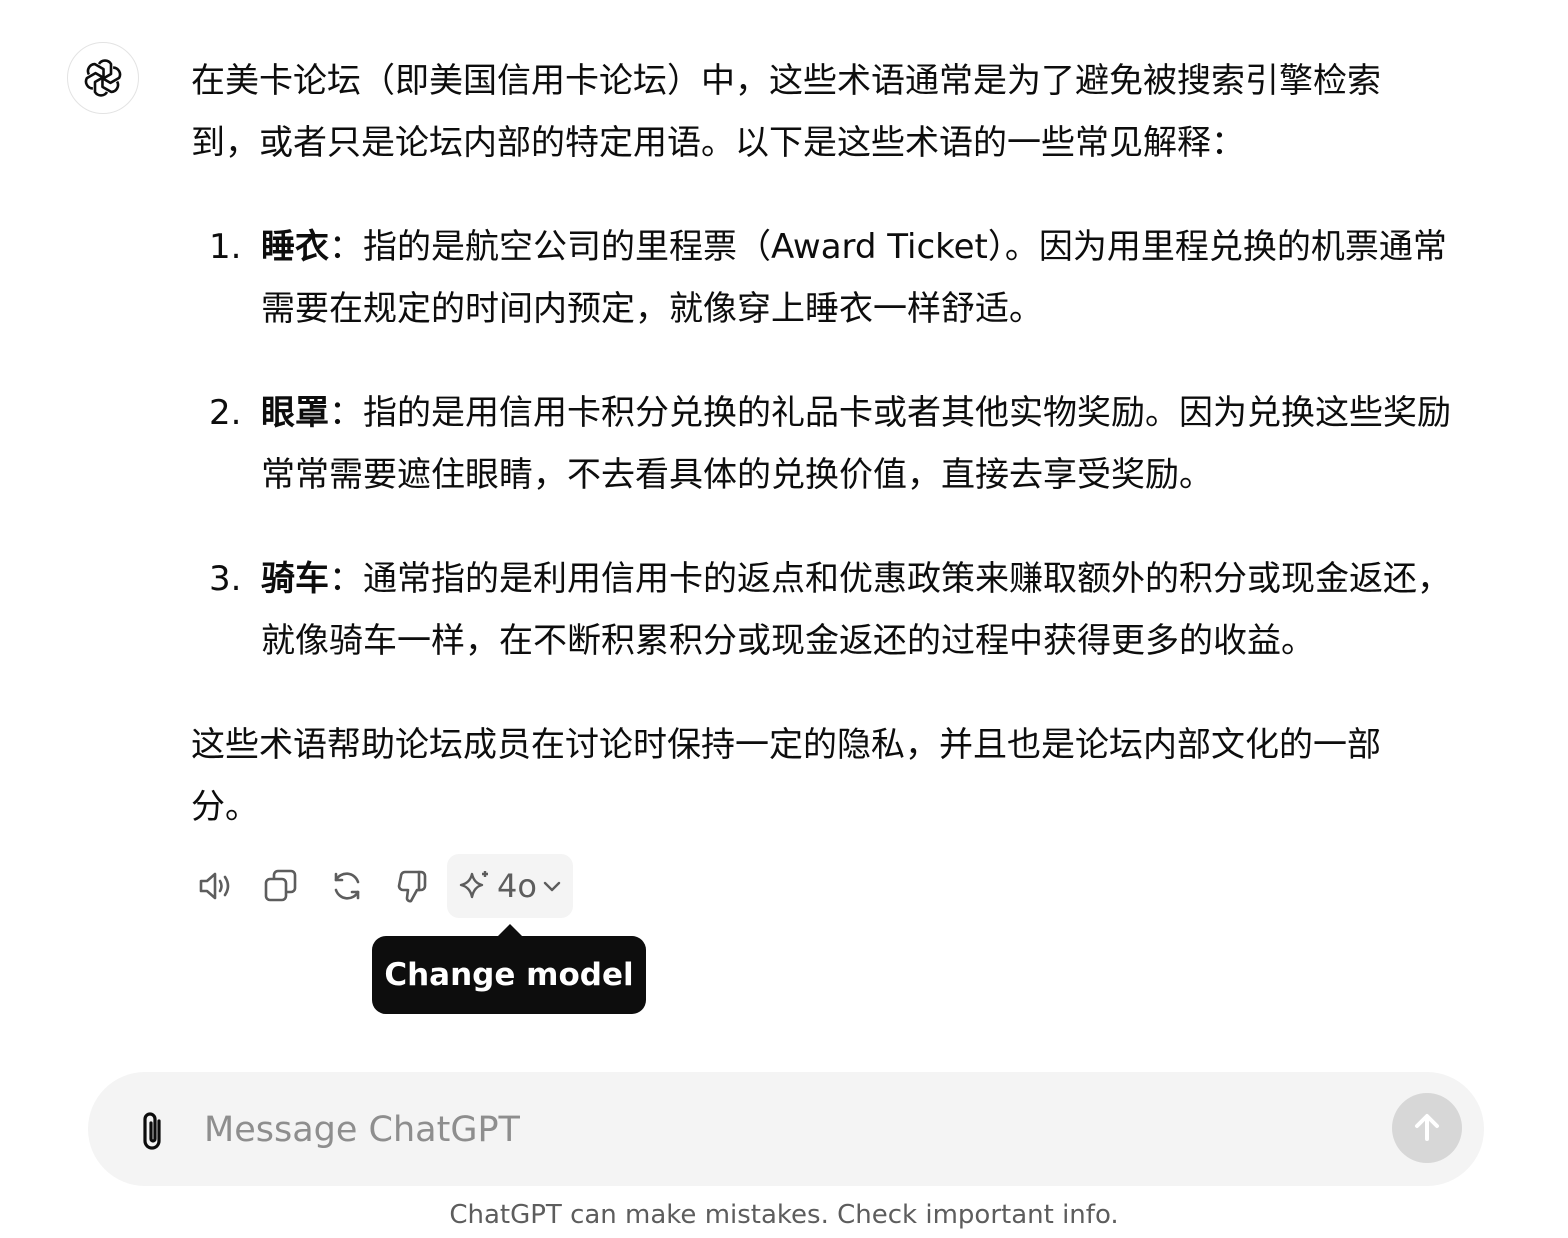  Describe the element at coordinates (225, 413) in the screenshot. I see `list-number: 2.` at that location.